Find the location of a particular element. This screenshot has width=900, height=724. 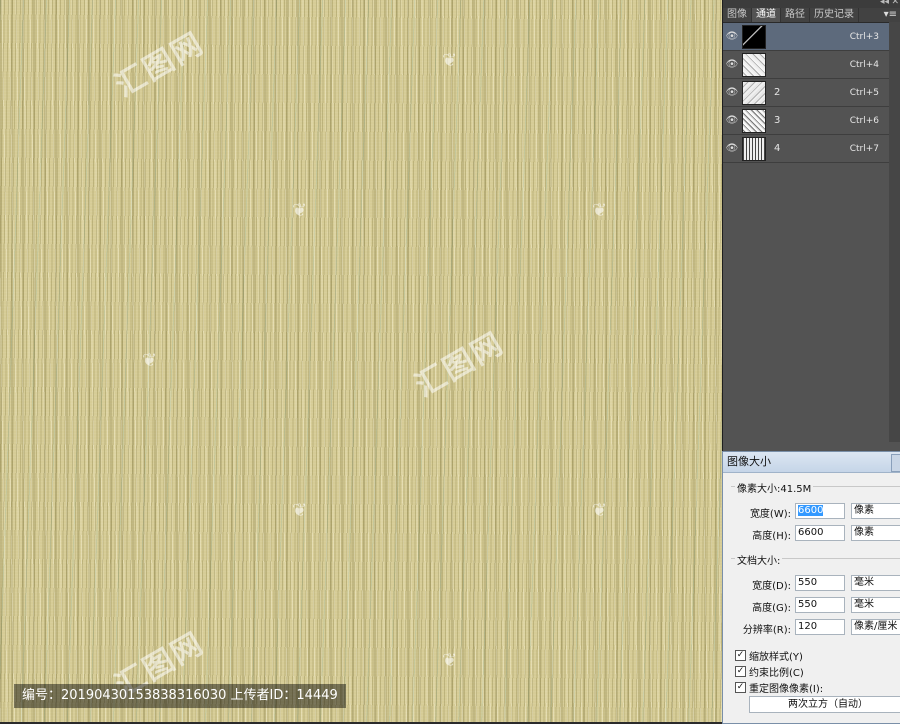

constrain-checkbox: ✓ is located at coordinates (740, 671).